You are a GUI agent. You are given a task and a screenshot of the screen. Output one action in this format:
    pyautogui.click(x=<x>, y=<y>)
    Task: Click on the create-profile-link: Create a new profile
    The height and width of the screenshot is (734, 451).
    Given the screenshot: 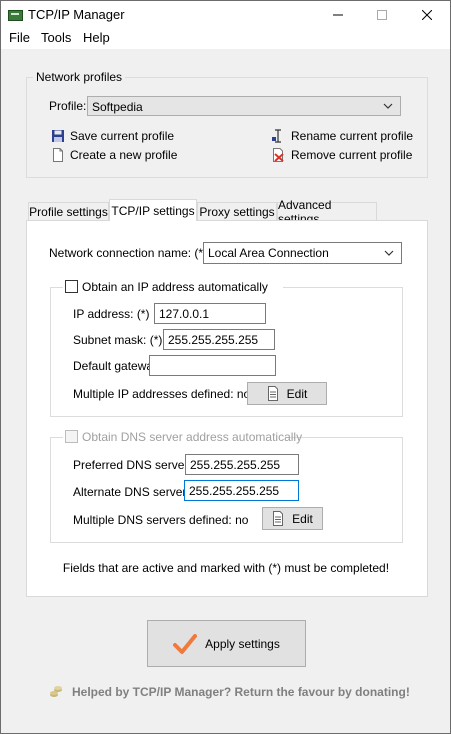 What is the action you would take?
    pyautogui.click(x=123, y=155)
    